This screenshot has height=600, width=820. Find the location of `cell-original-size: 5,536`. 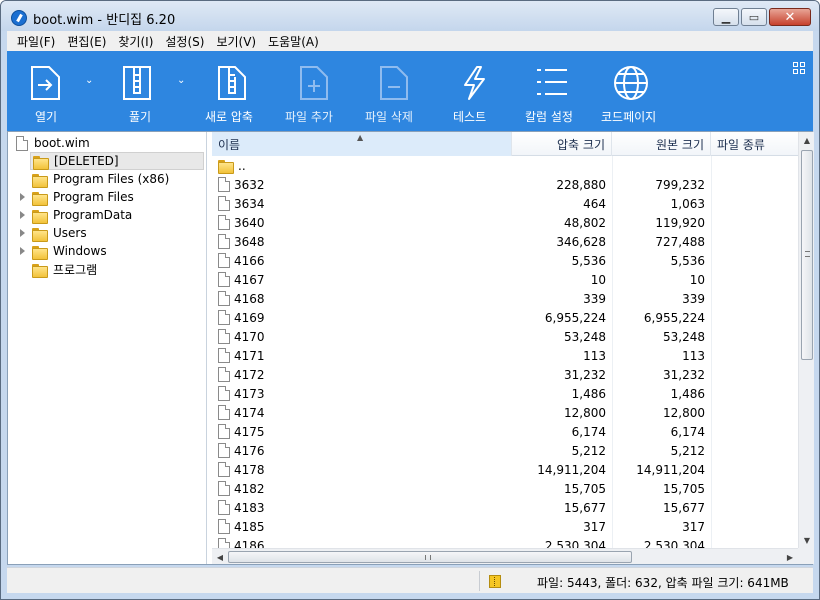

cell-original-size: 5,536 is located at coordinates (687, 260).